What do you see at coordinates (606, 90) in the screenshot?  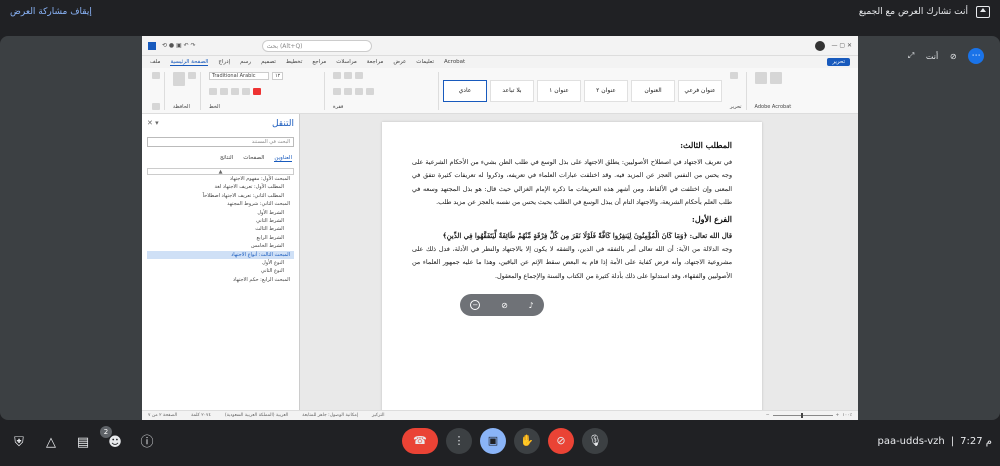 I see `style-card: عنوان ٢` at bounding box center [606, 90].